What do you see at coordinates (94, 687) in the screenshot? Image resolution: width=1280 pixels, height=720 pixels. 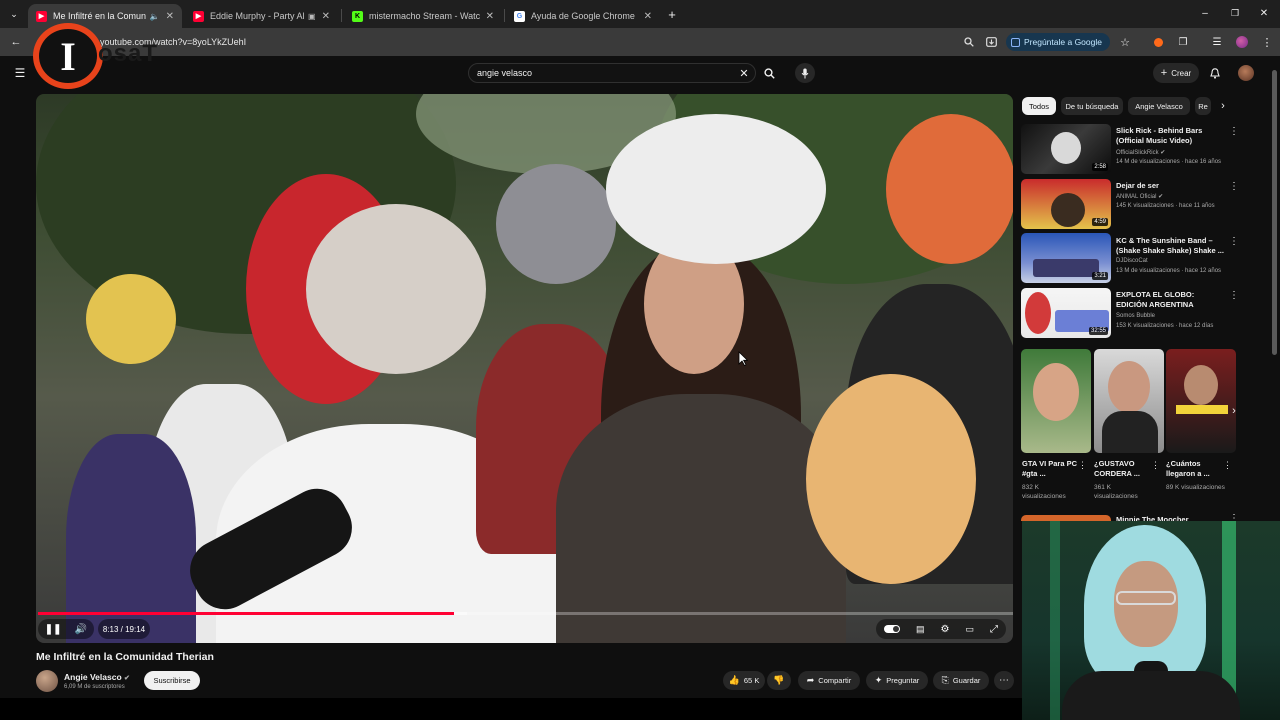 I see `subscriber-count: 6,09 M de suscriptores` at bounding box center [94, 687].